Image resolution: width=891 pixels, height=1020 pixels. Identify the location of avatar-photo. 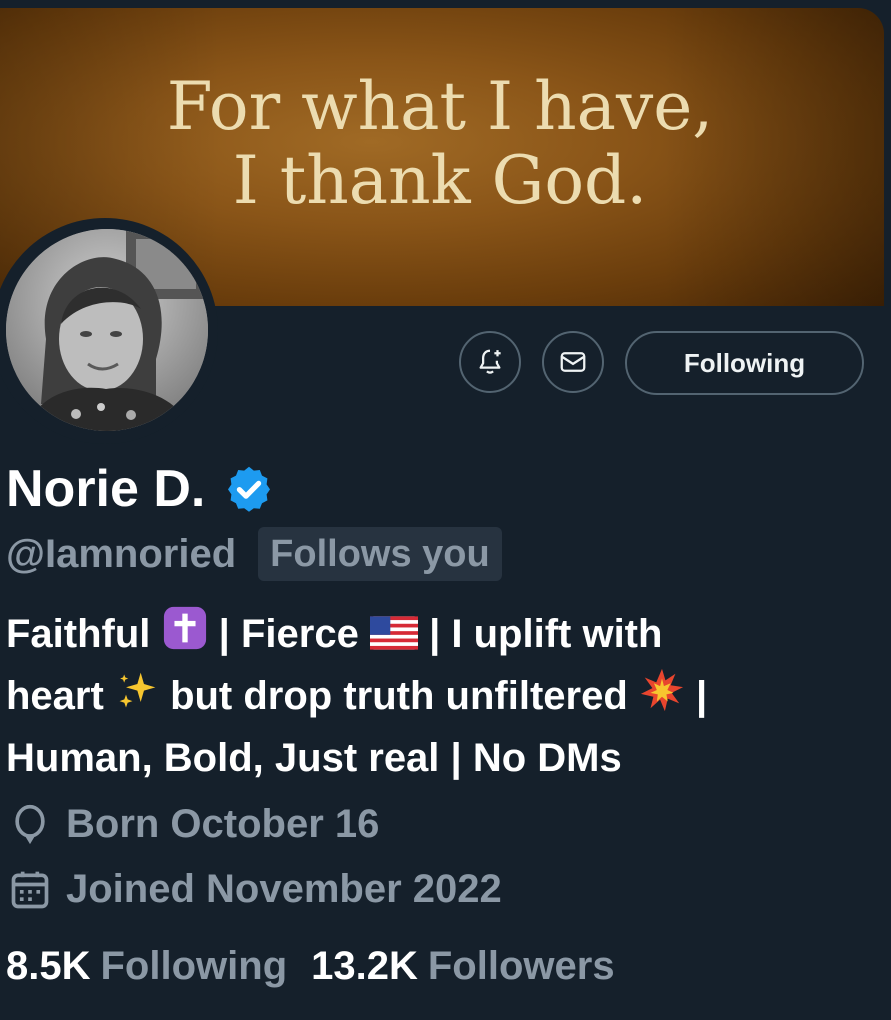
(107, 330).